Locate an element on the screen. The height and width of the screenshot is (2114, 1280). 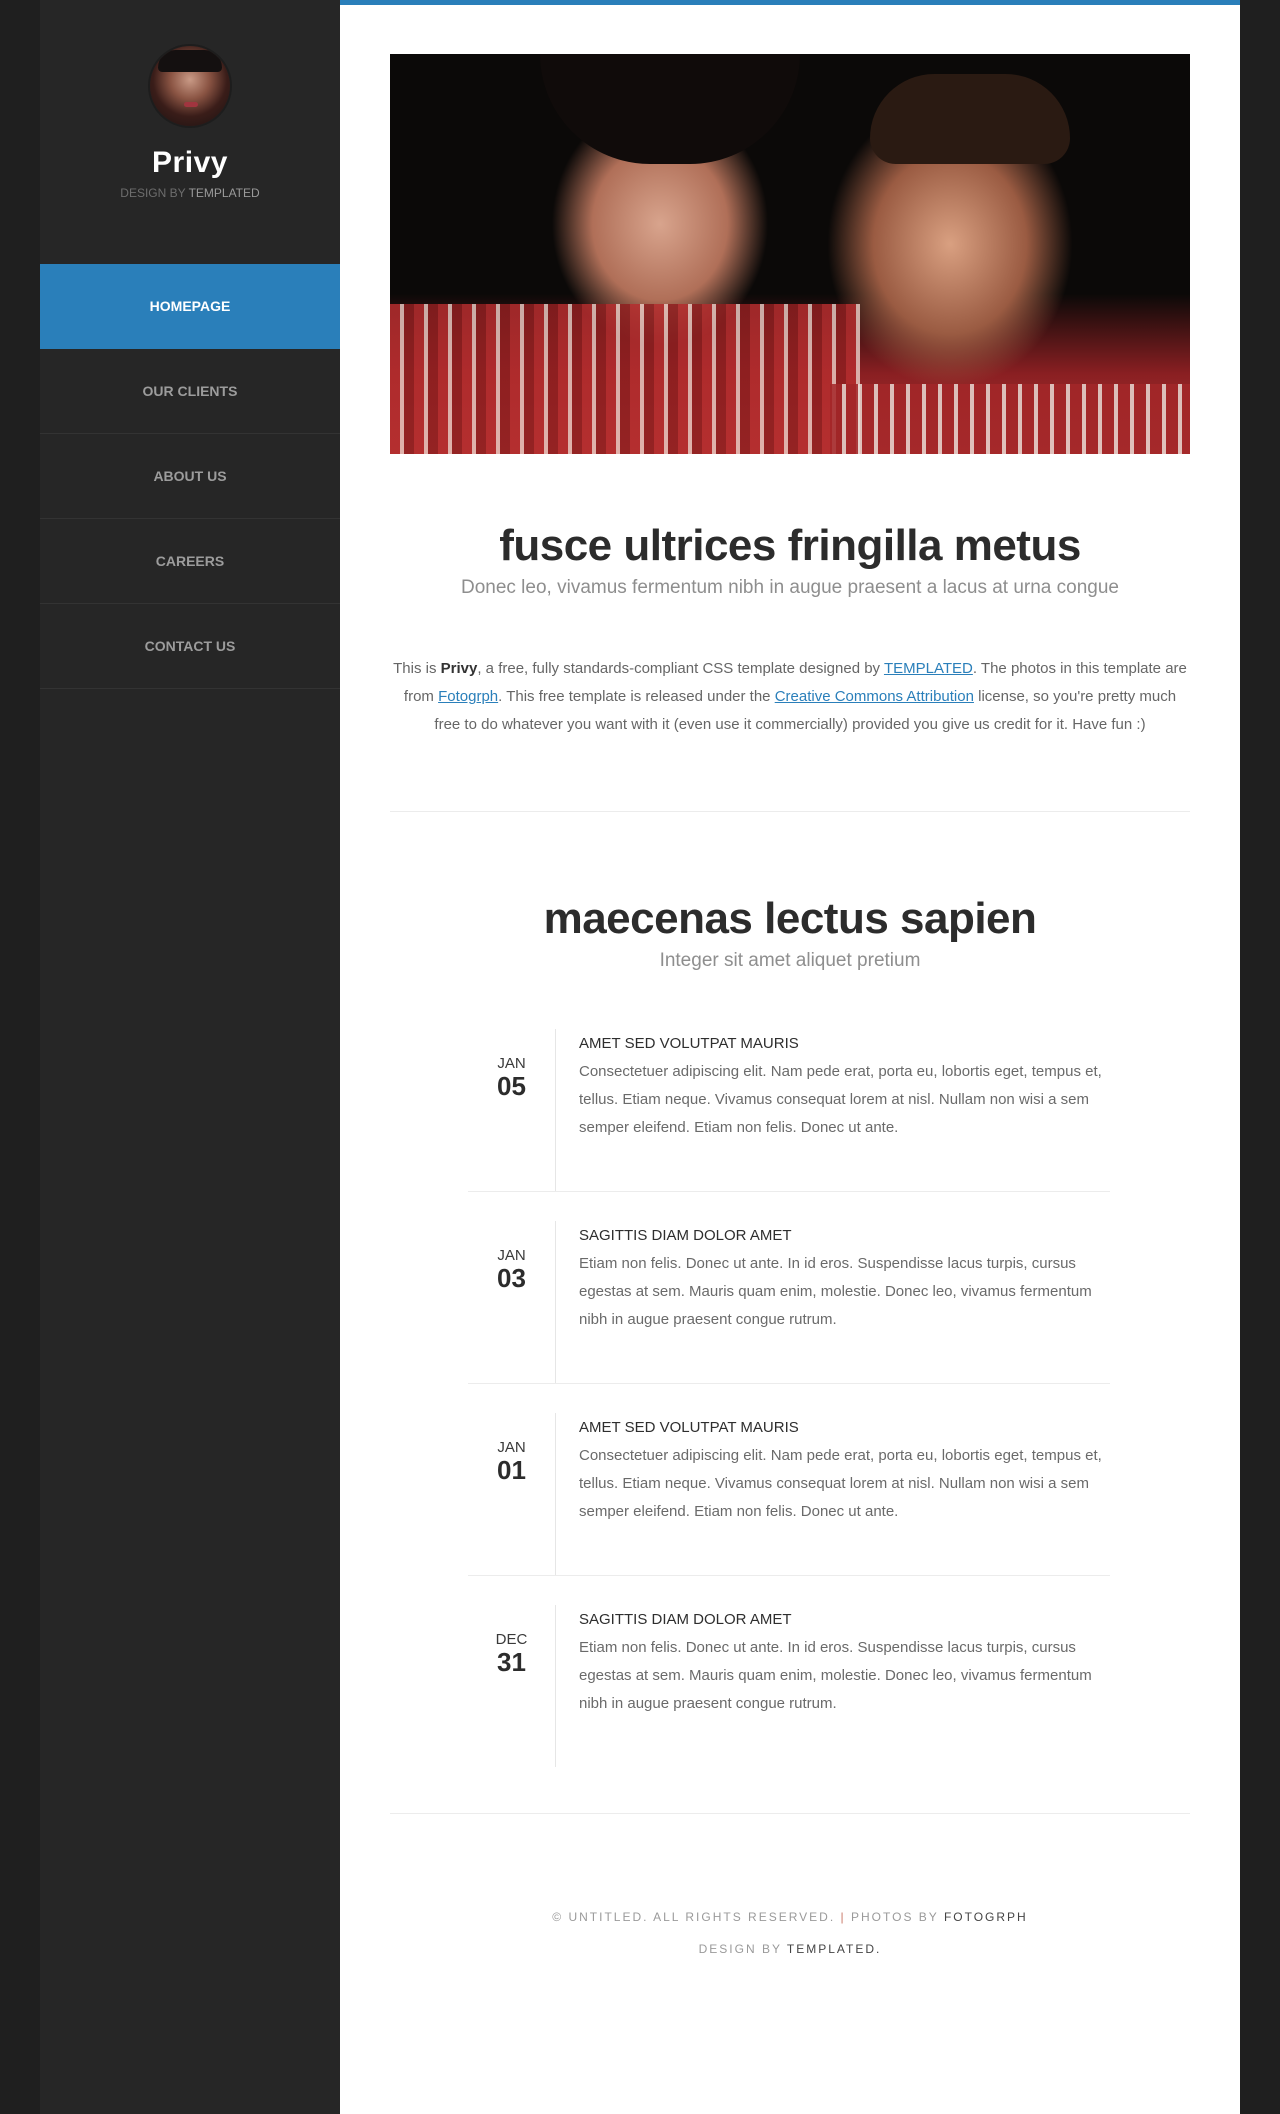
footer-copyright: © Untitled. All rights reserved. is located at coordinates (694, 1917).